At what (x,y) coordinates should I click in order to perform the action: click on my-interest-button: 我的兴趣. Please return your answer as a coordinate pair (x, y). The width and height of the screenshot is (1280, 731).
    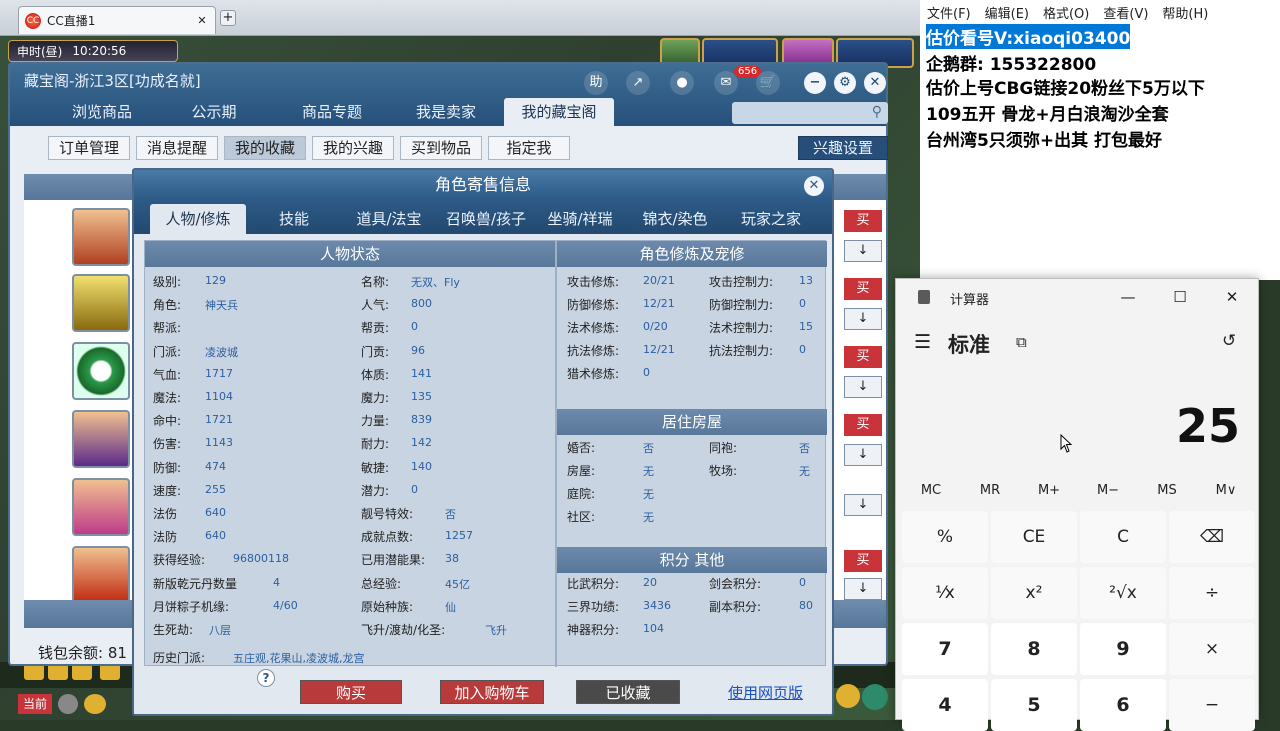
    Looking at the image, I should click on (353, 148).